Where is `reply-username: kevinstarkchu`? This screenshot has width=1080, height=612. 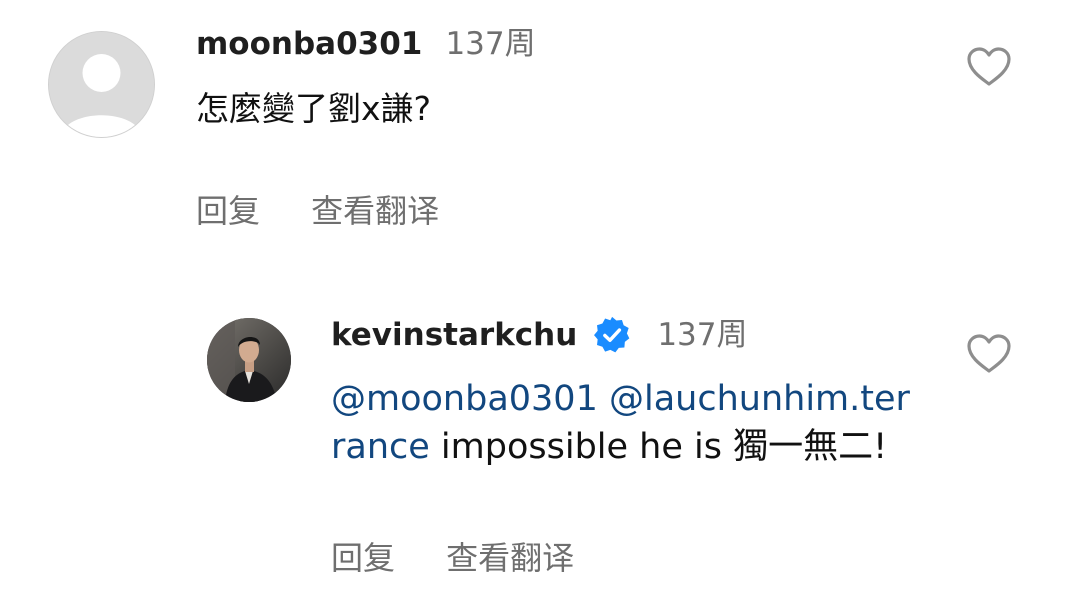 reply-username: kevinstarkchu is located at coordinates (454, 335).